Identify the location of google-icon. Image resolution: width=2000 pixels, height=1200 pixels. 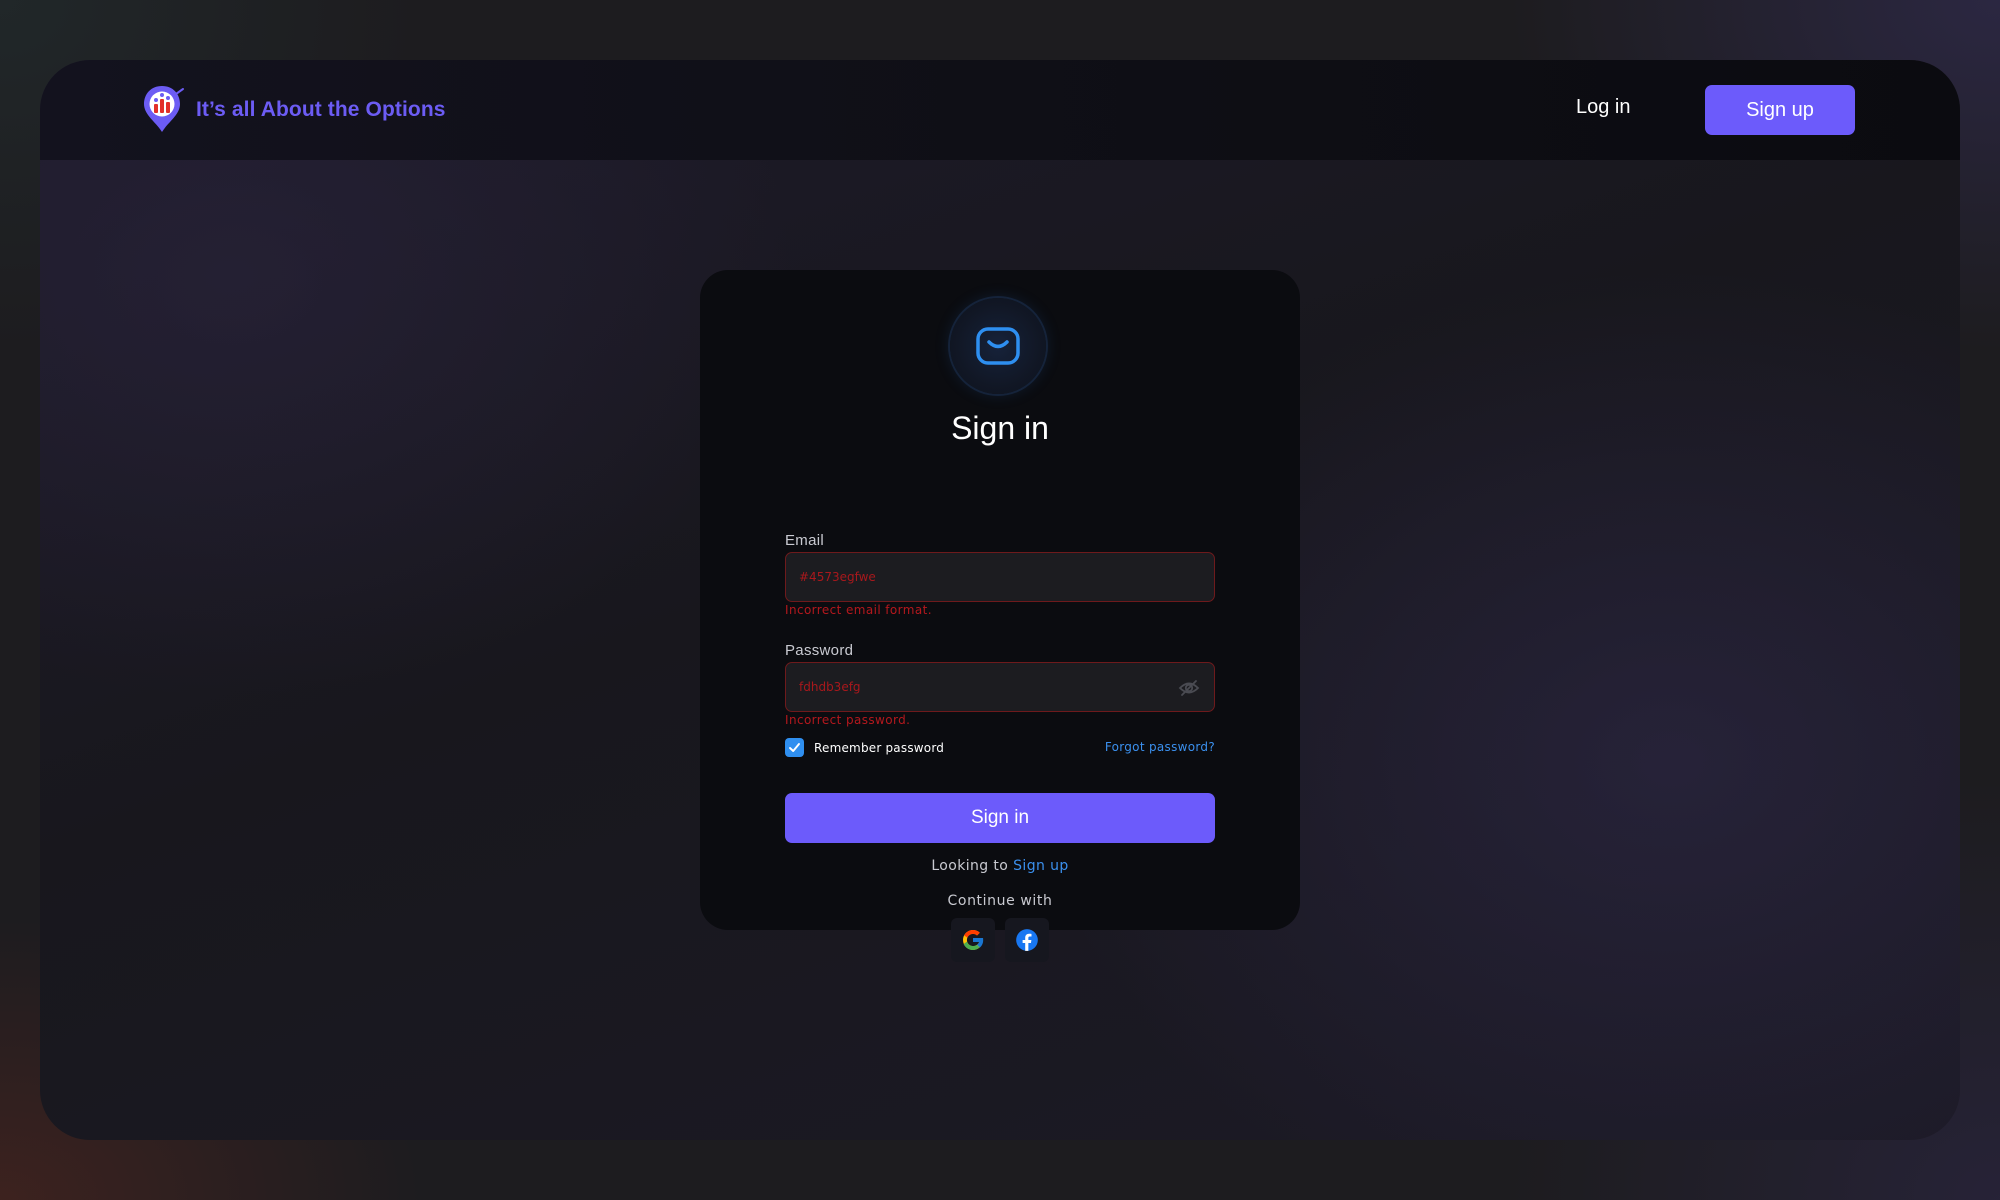
(973, 940).